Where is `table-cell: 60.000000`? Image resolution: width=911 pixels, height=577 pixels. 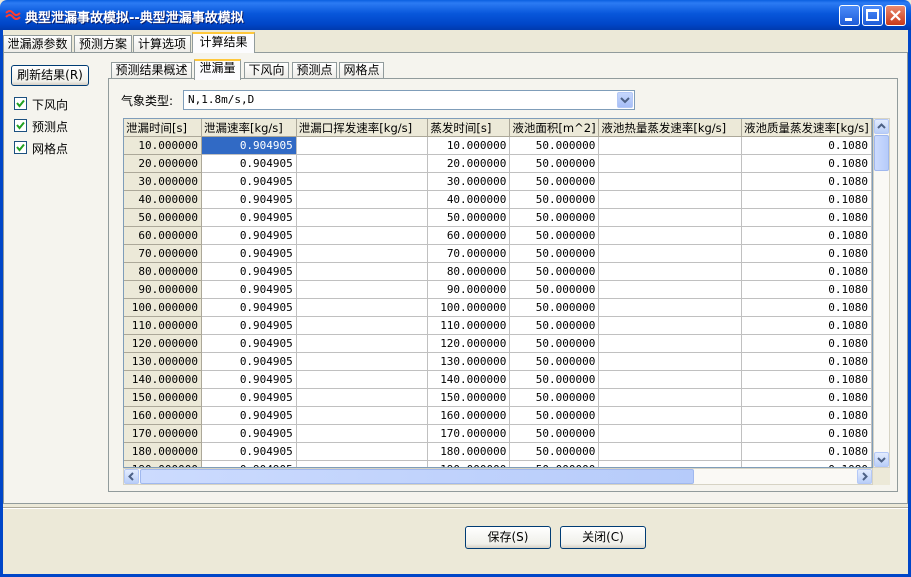 table-cell: 60.000000 is located at coordinates (469, 235).